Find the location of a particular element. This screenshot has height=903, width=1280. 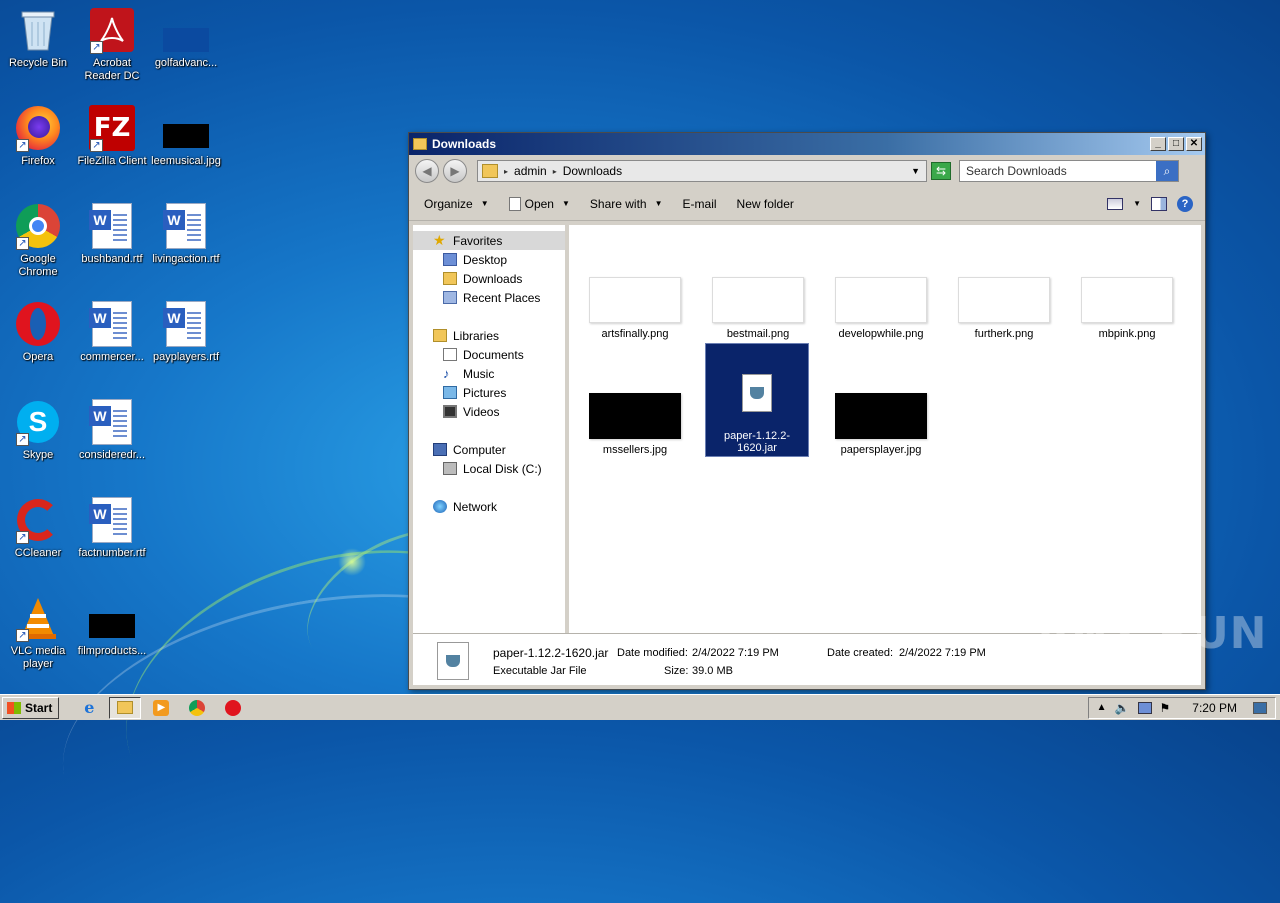

share-with-label: Share with is located at coordinates (618, 203).